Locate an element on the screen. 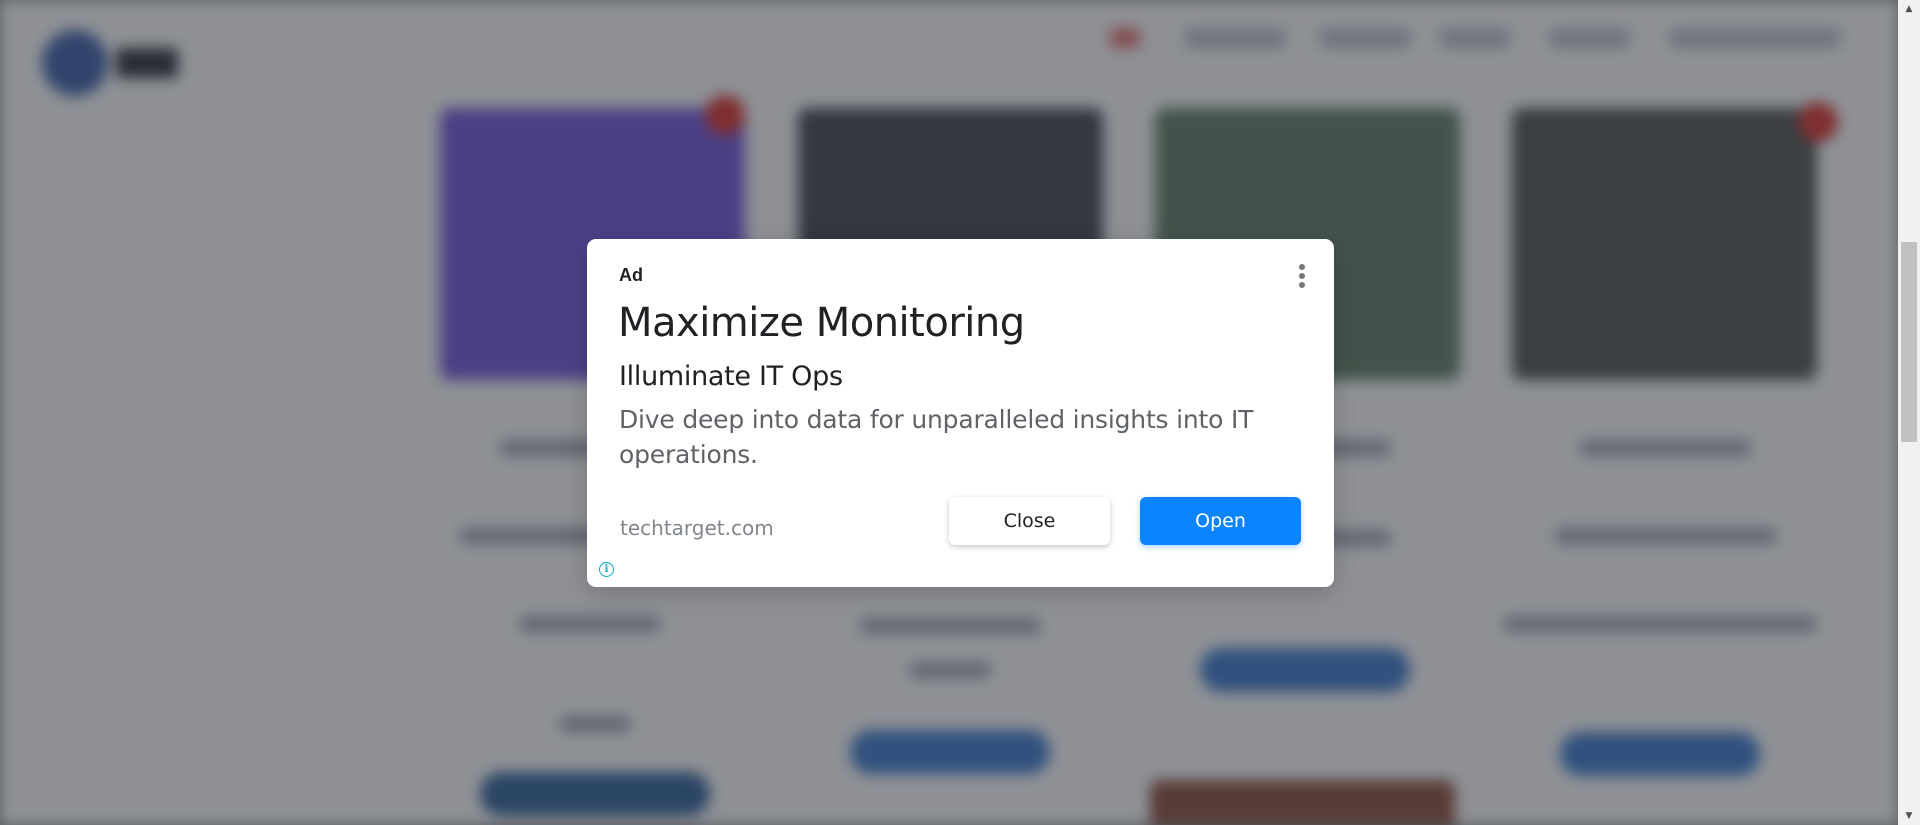  scroll-up-arrow-icon: ▲ is located at coordinates (1909, 9).